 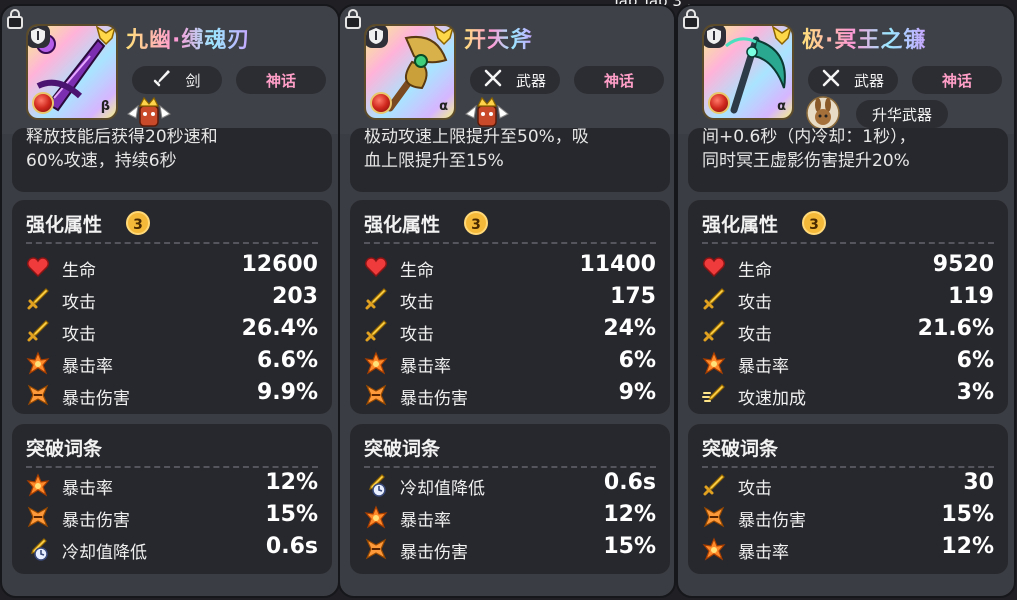 What do you see at coordinates (864, 38) in the screenshot?
I see `weapon-name: 极·冥王之镰` at bounding box center [864, 38].